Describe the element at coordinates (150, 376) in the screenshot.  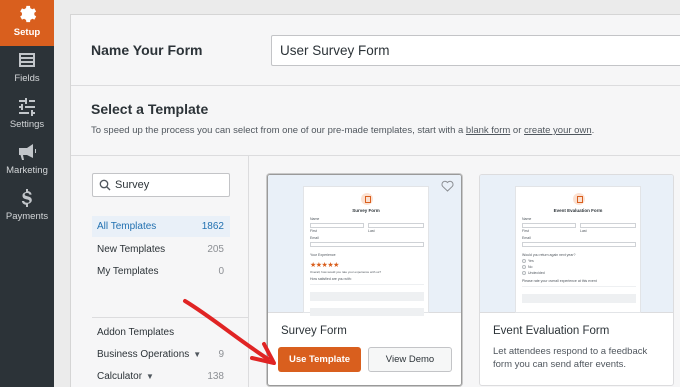
I see `chevron-down-icon: ▼` at that location.